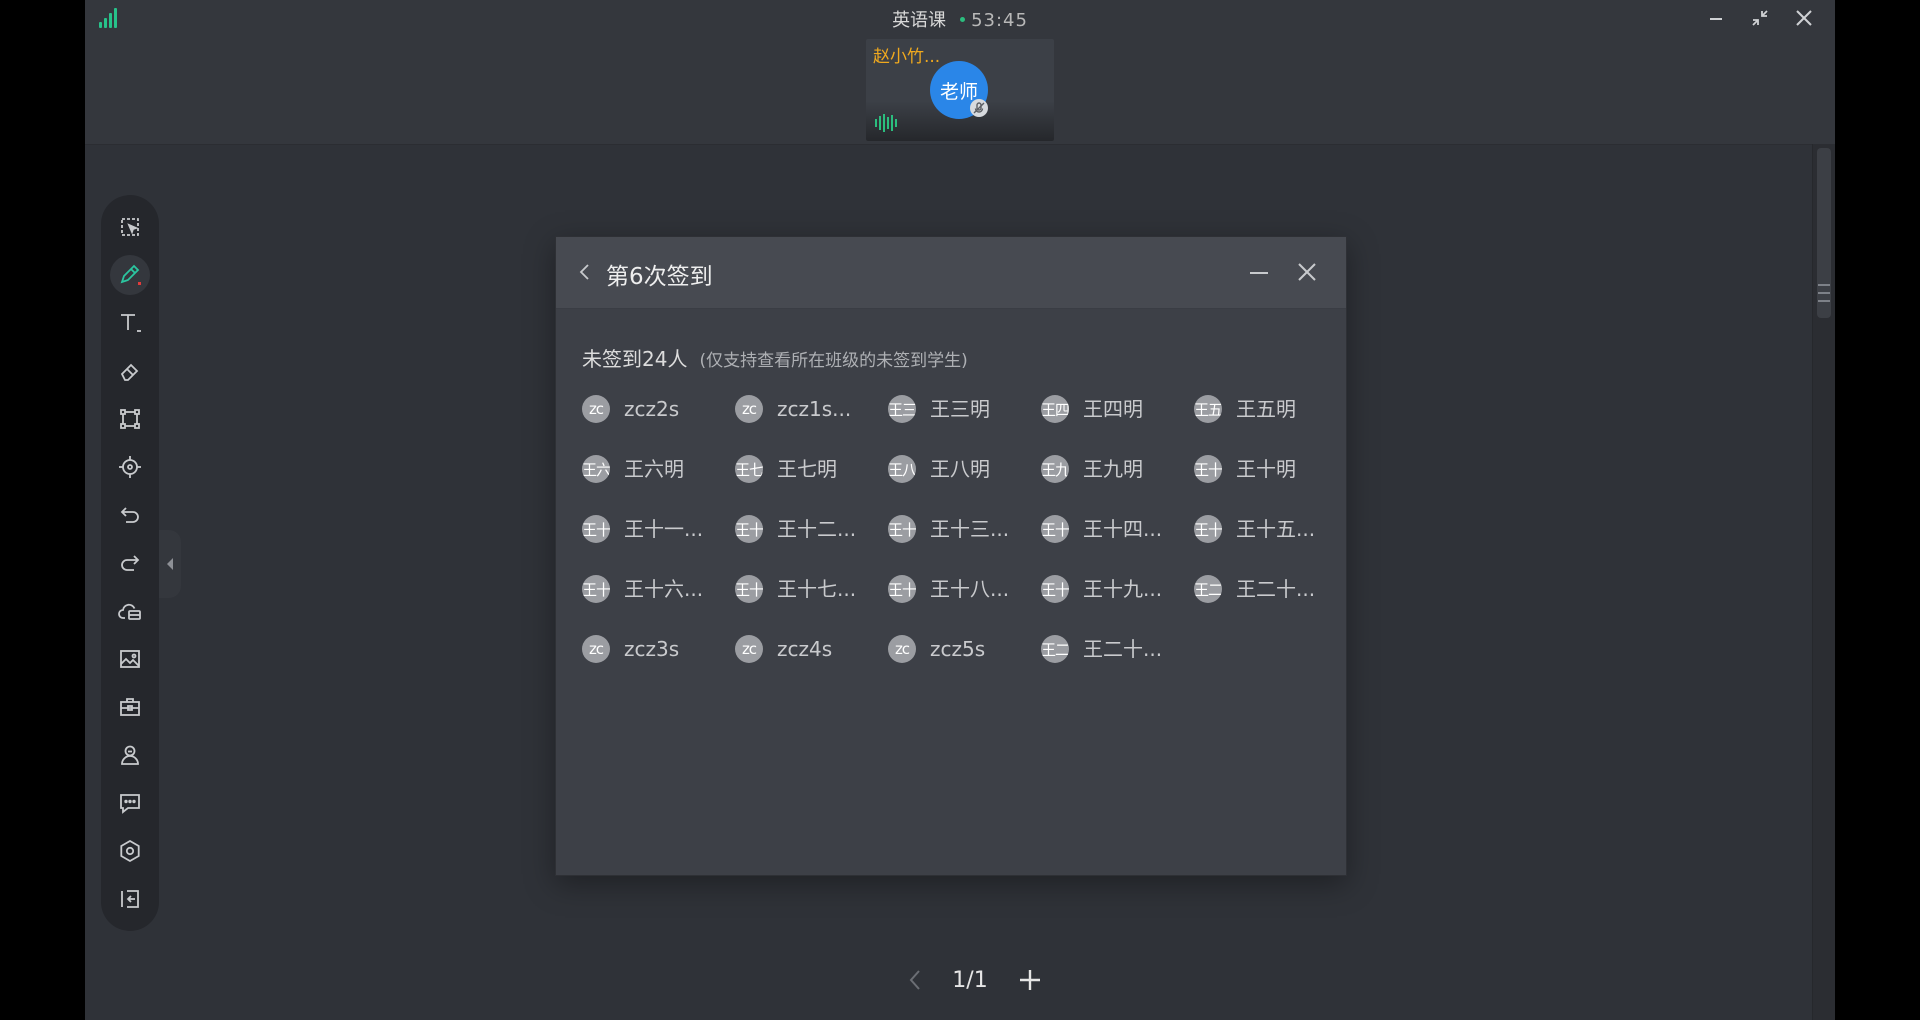  What do you see at coordinates (1113, 469) in the screenshot?
I see `student-name: 王九明` at bounding box center [1113, 469].